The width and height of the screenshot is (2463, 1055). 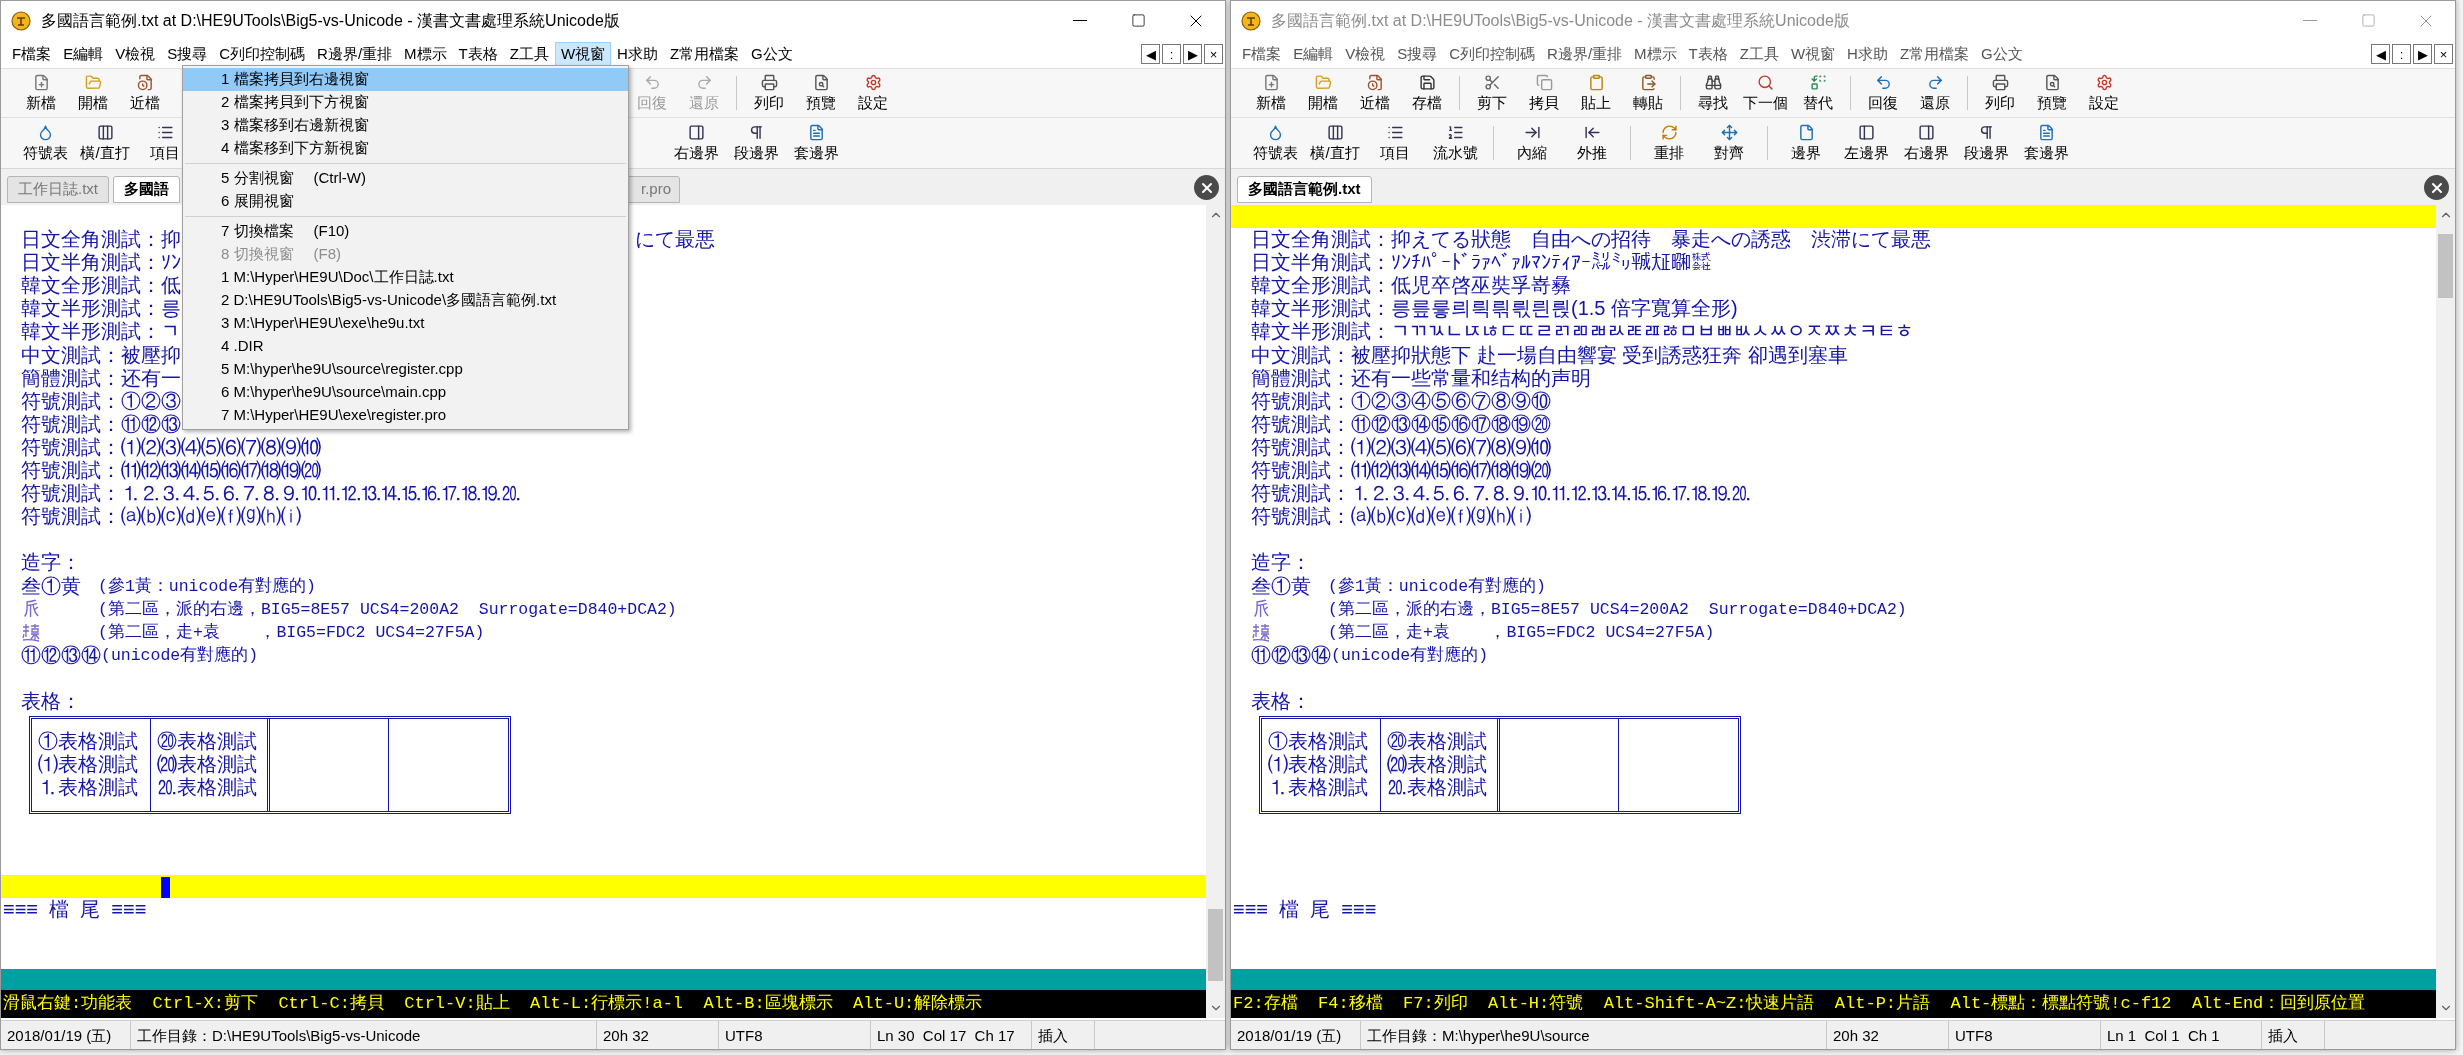 I want to click on file-tab: 多國語, so click(x=146, y=189).